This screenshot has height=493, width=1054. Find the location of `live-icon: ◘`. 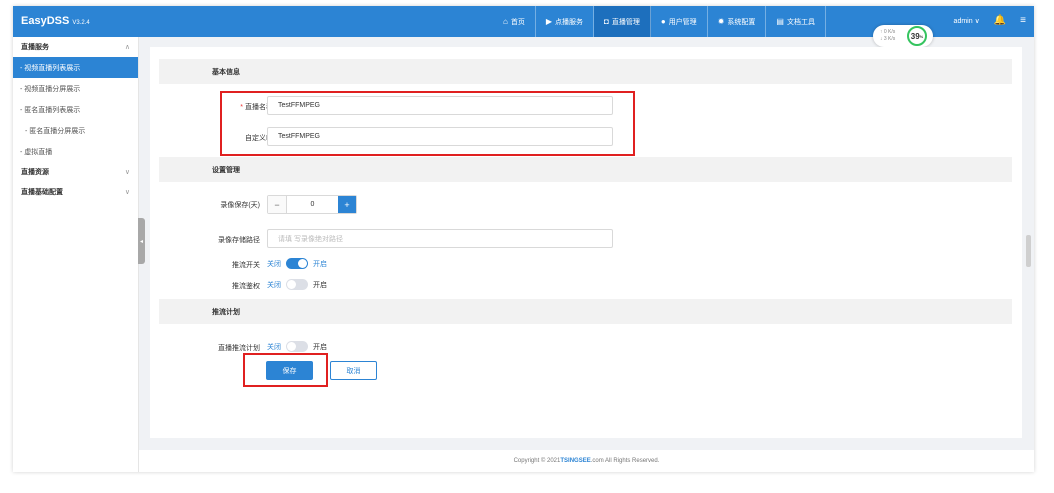

live-icon: ◘ is located at coordinates (606, 21).